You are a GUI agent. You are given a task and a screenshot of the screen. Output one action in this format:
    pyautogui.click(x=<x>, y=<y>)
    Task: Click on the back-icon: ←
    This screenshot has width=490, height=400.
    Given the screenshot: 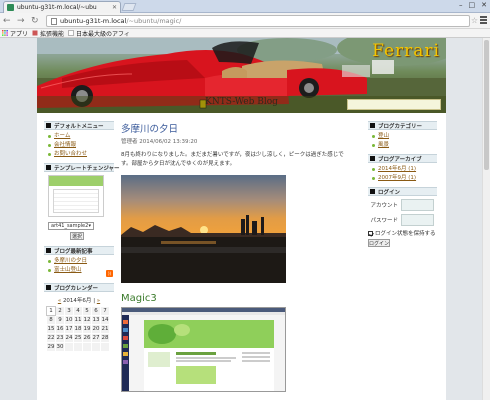 What is the action you would take?
    pyautogui.click(x=7, y=21)
    